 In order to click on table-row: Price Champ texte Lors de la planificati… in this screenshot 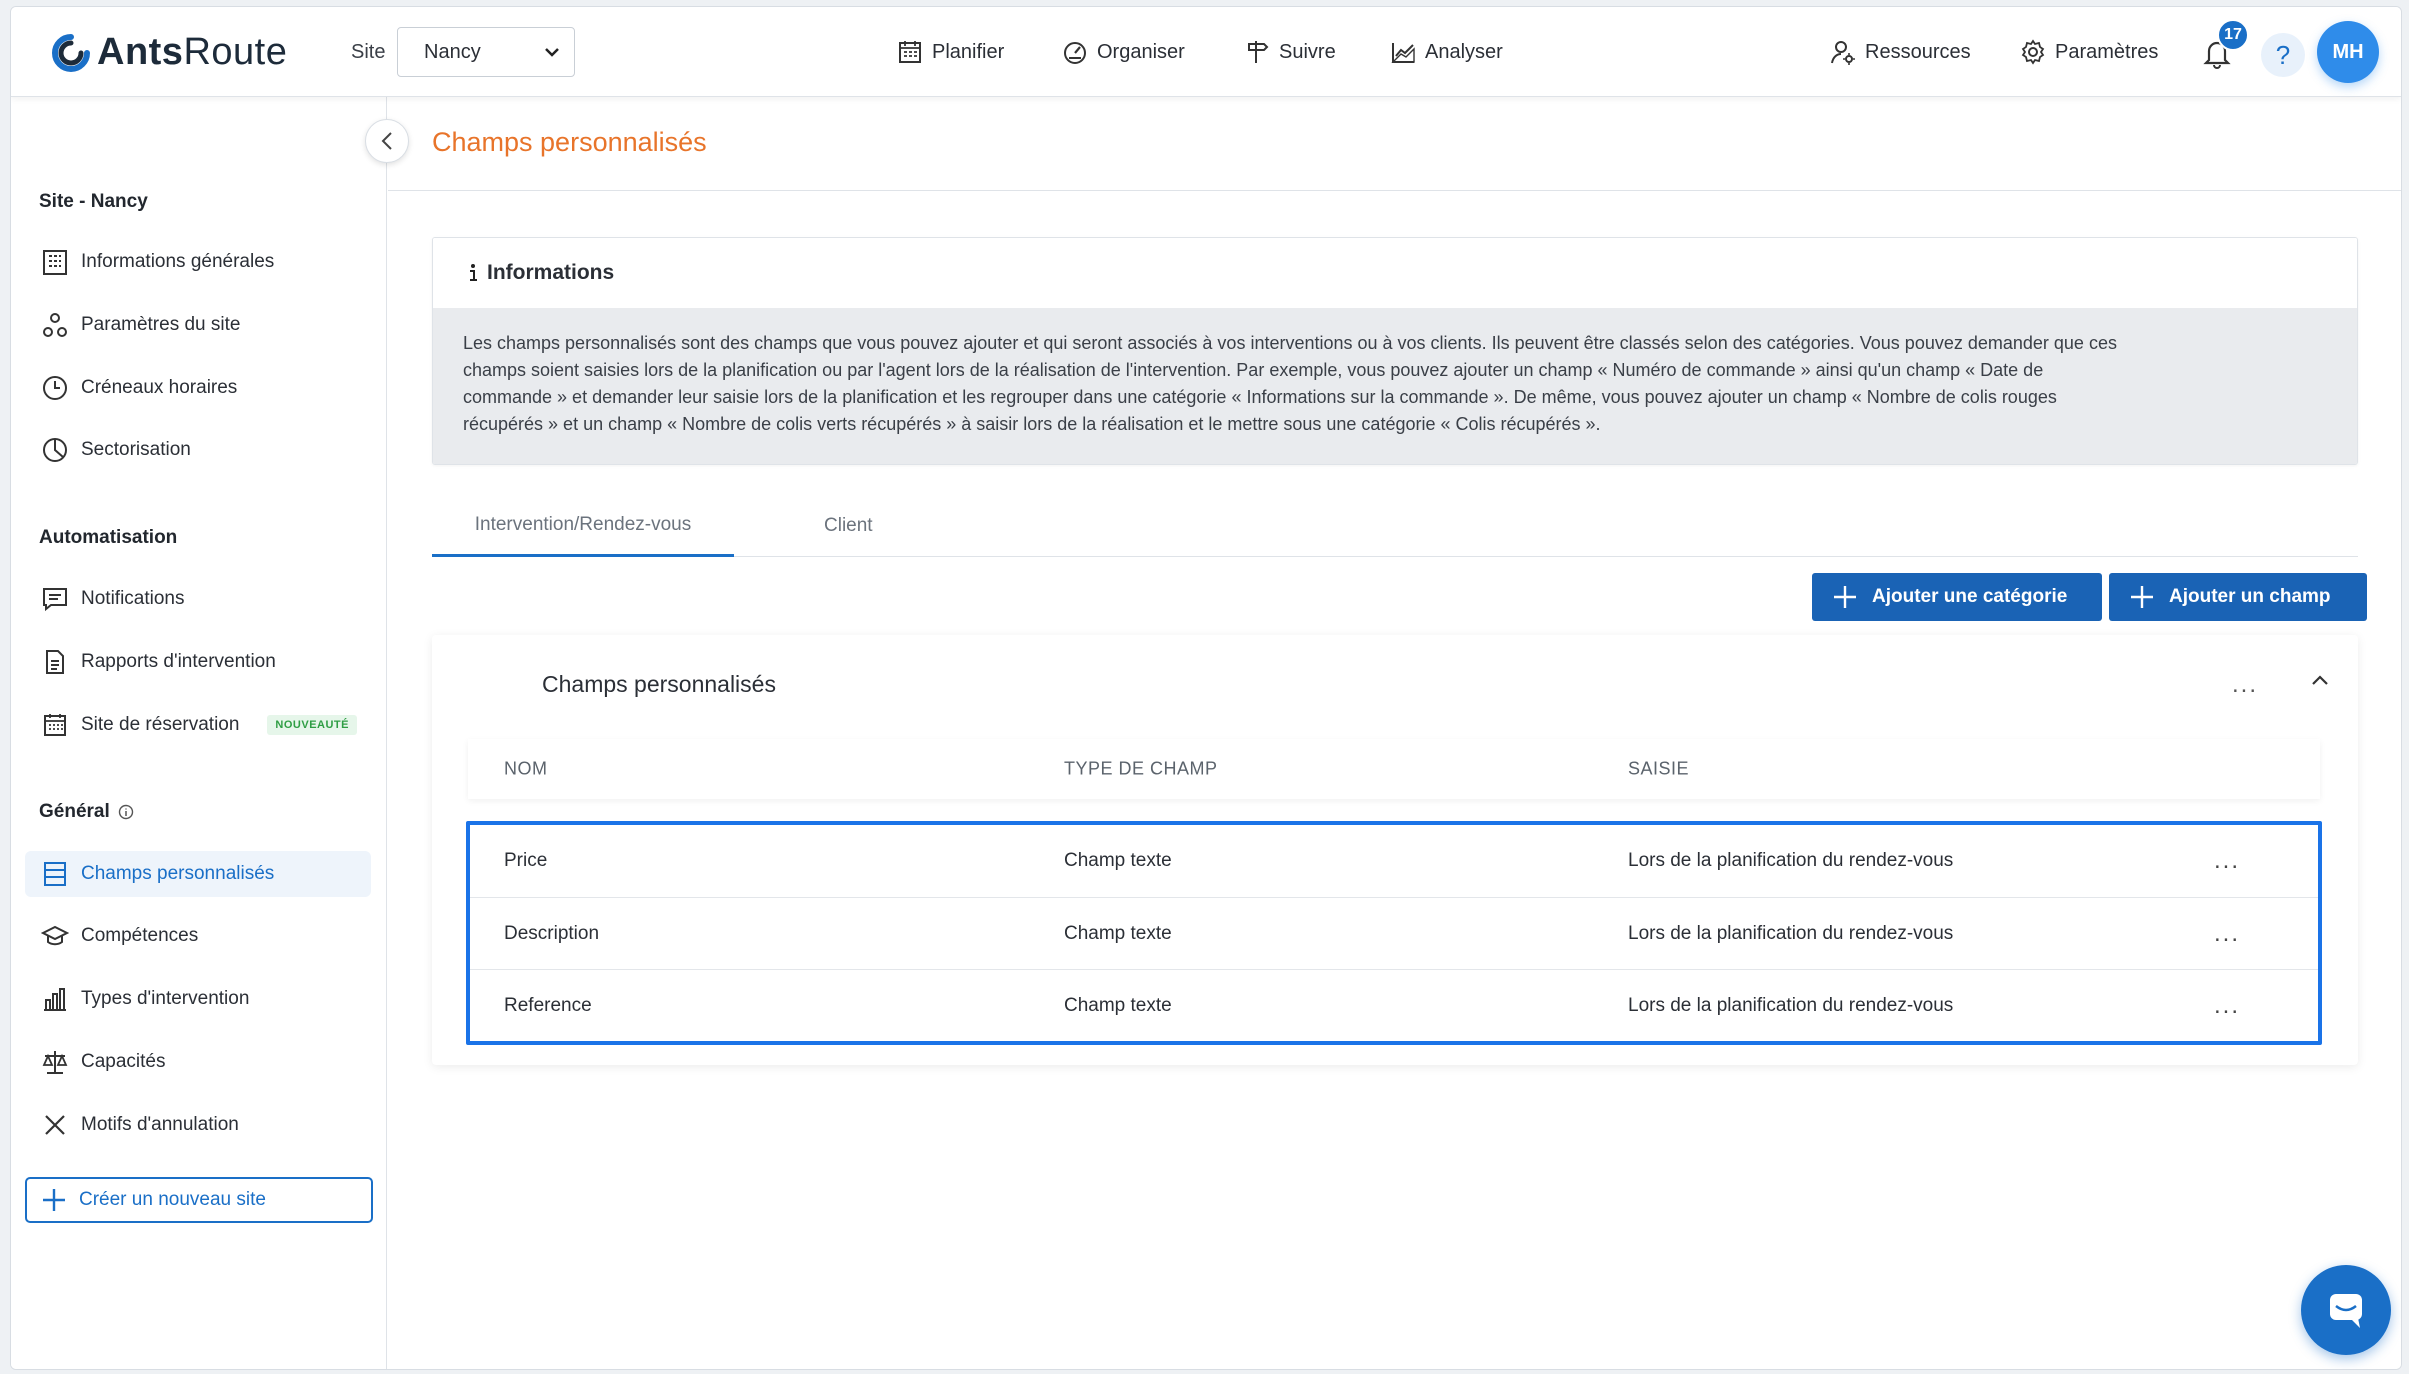, I will do `click(1394, 861)`.